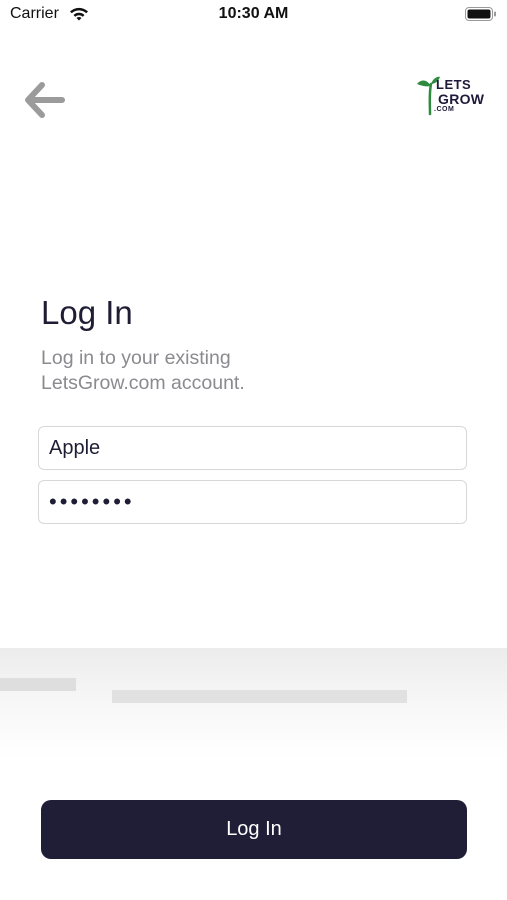 The height and width of the screenshot is (900, 507). What do you see at coordinates (87, 312) in the screenshot?
I see `page-title: Log In` at bounding box center [87, 312].